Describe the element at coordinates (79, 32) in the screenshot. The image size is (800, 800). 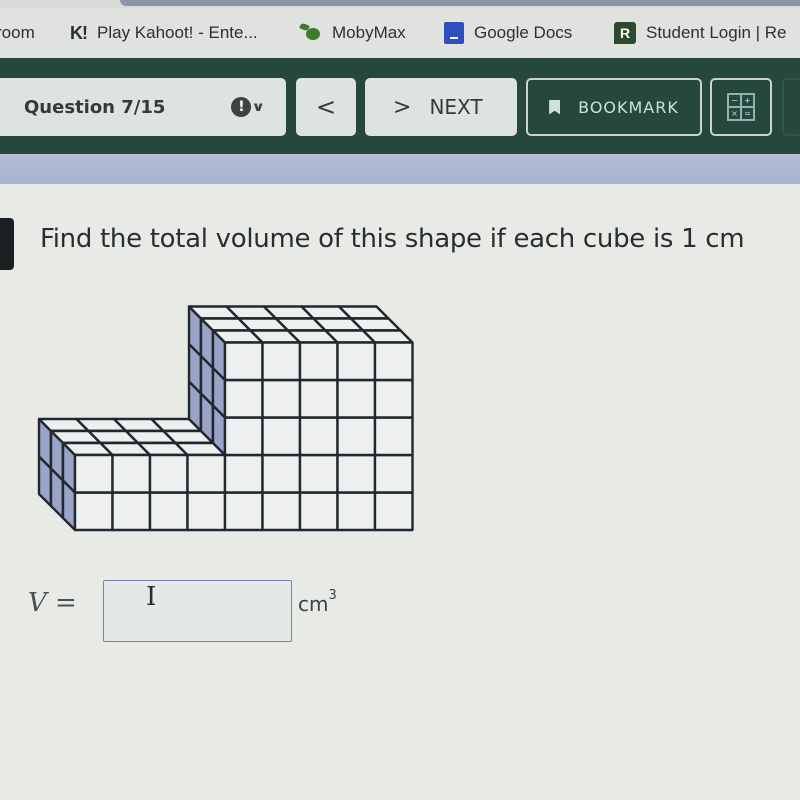
I see `kahoot-icon: K!` at that location.